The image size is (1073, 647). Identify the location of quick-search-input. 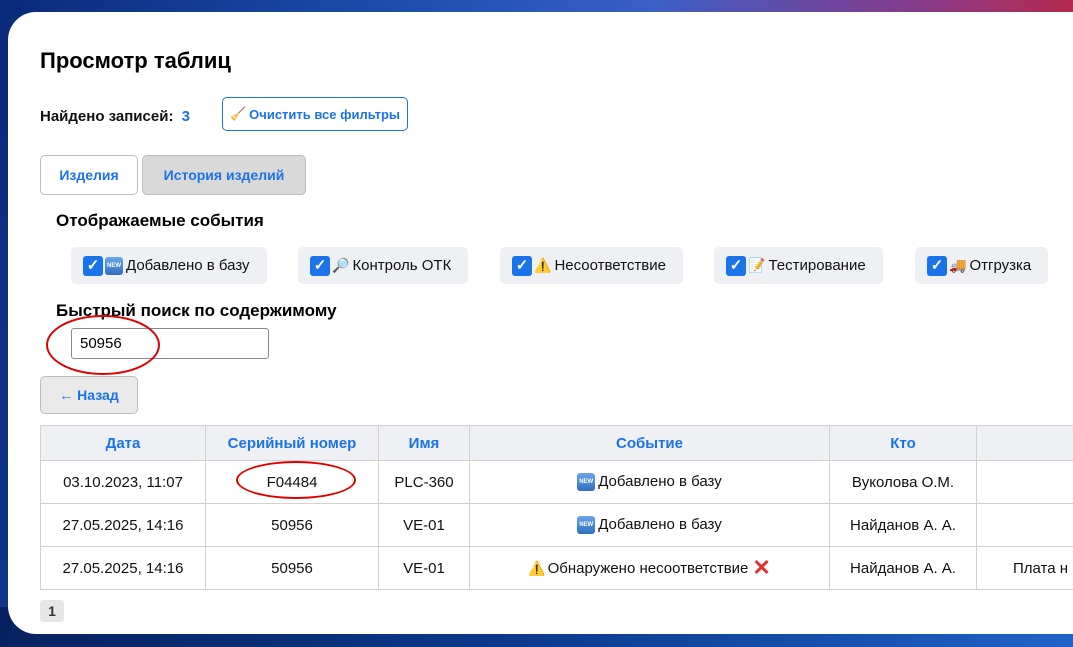
(170, 343).